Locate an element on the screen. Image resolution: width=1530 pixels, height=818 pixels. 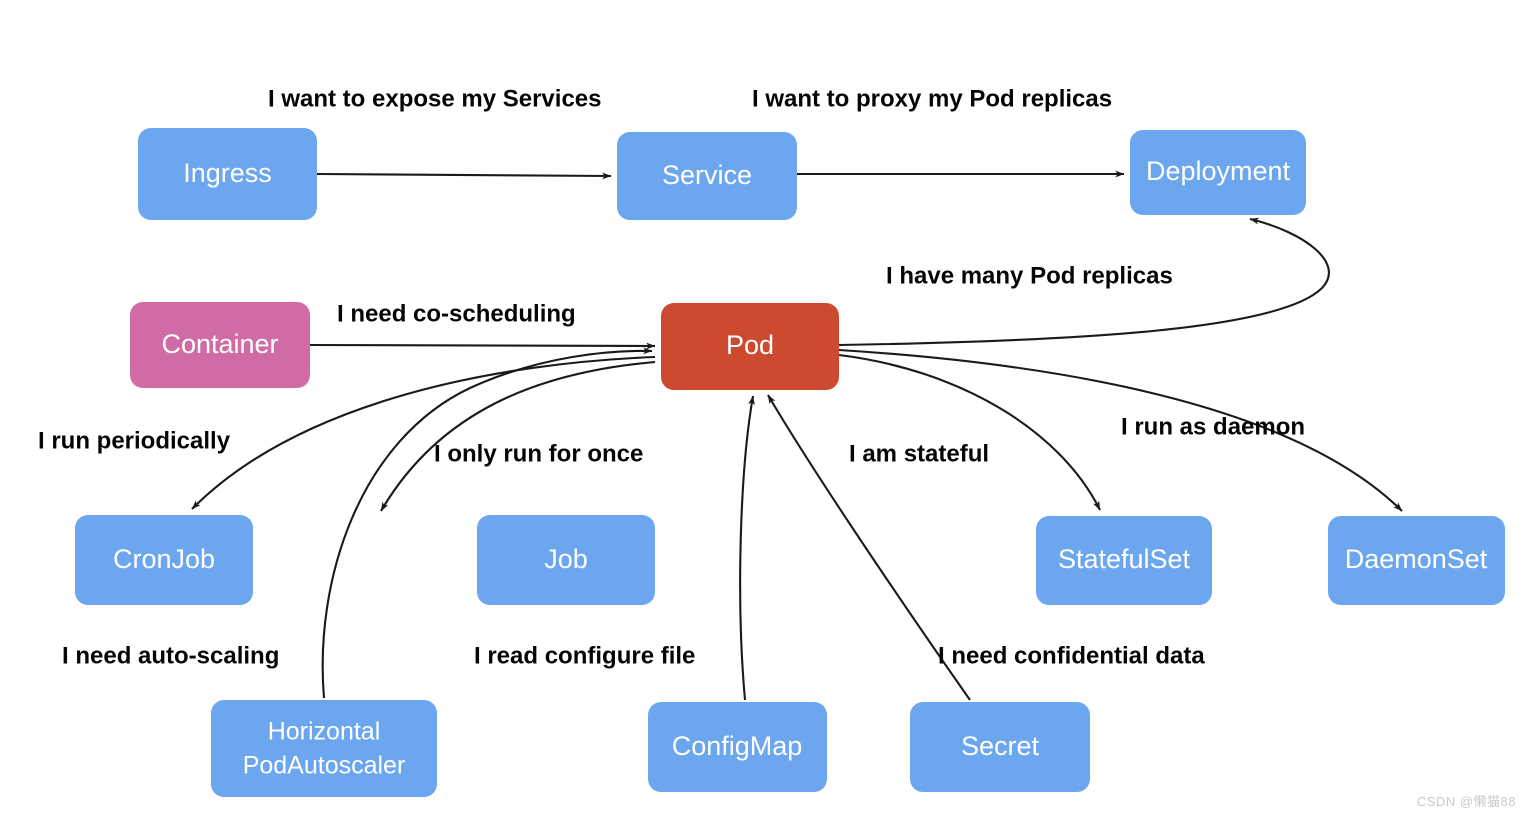
edge-container-pod is located at coordinates (482, 346).